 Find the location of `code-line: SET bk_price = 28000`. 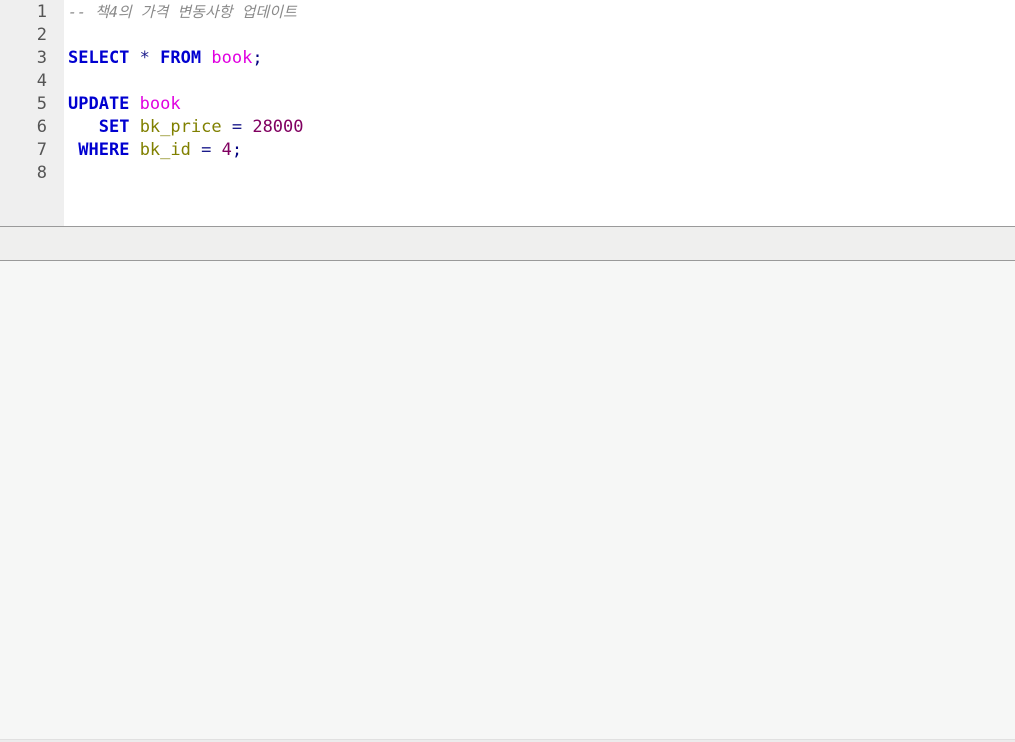

code-line: SET bk_price = 28000 is located at coordinates (541, 127).